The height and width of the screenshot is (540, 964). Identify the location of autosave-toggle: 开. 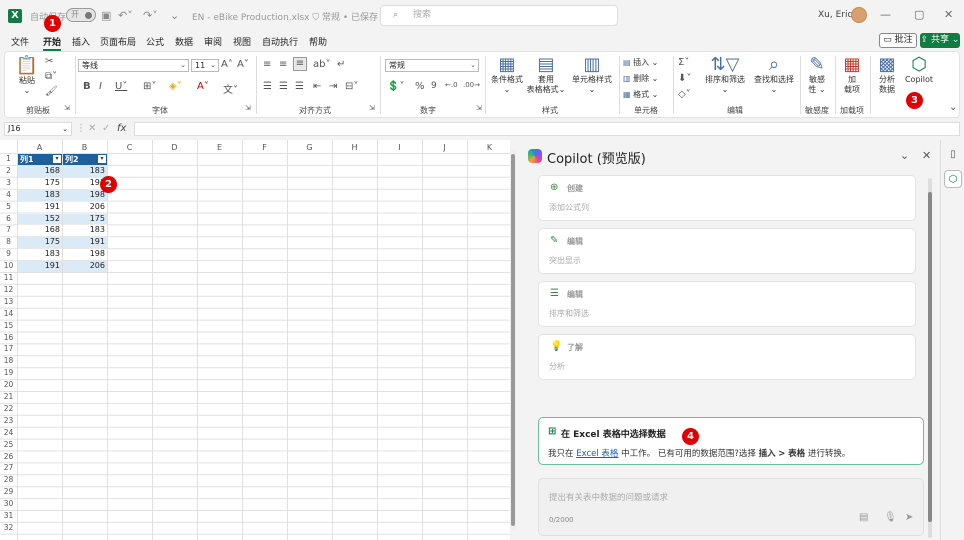
(81, 15).